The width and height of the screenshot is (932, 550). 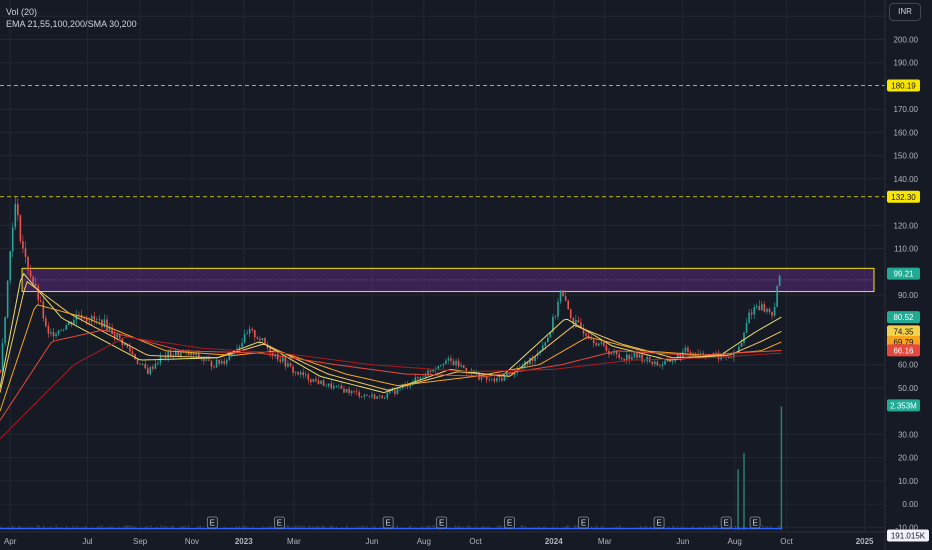 What do you see at coordinates (71, 12) in the screenshot?
I see `volume-legend: Vol (20)` at bounding box center [71, 12].